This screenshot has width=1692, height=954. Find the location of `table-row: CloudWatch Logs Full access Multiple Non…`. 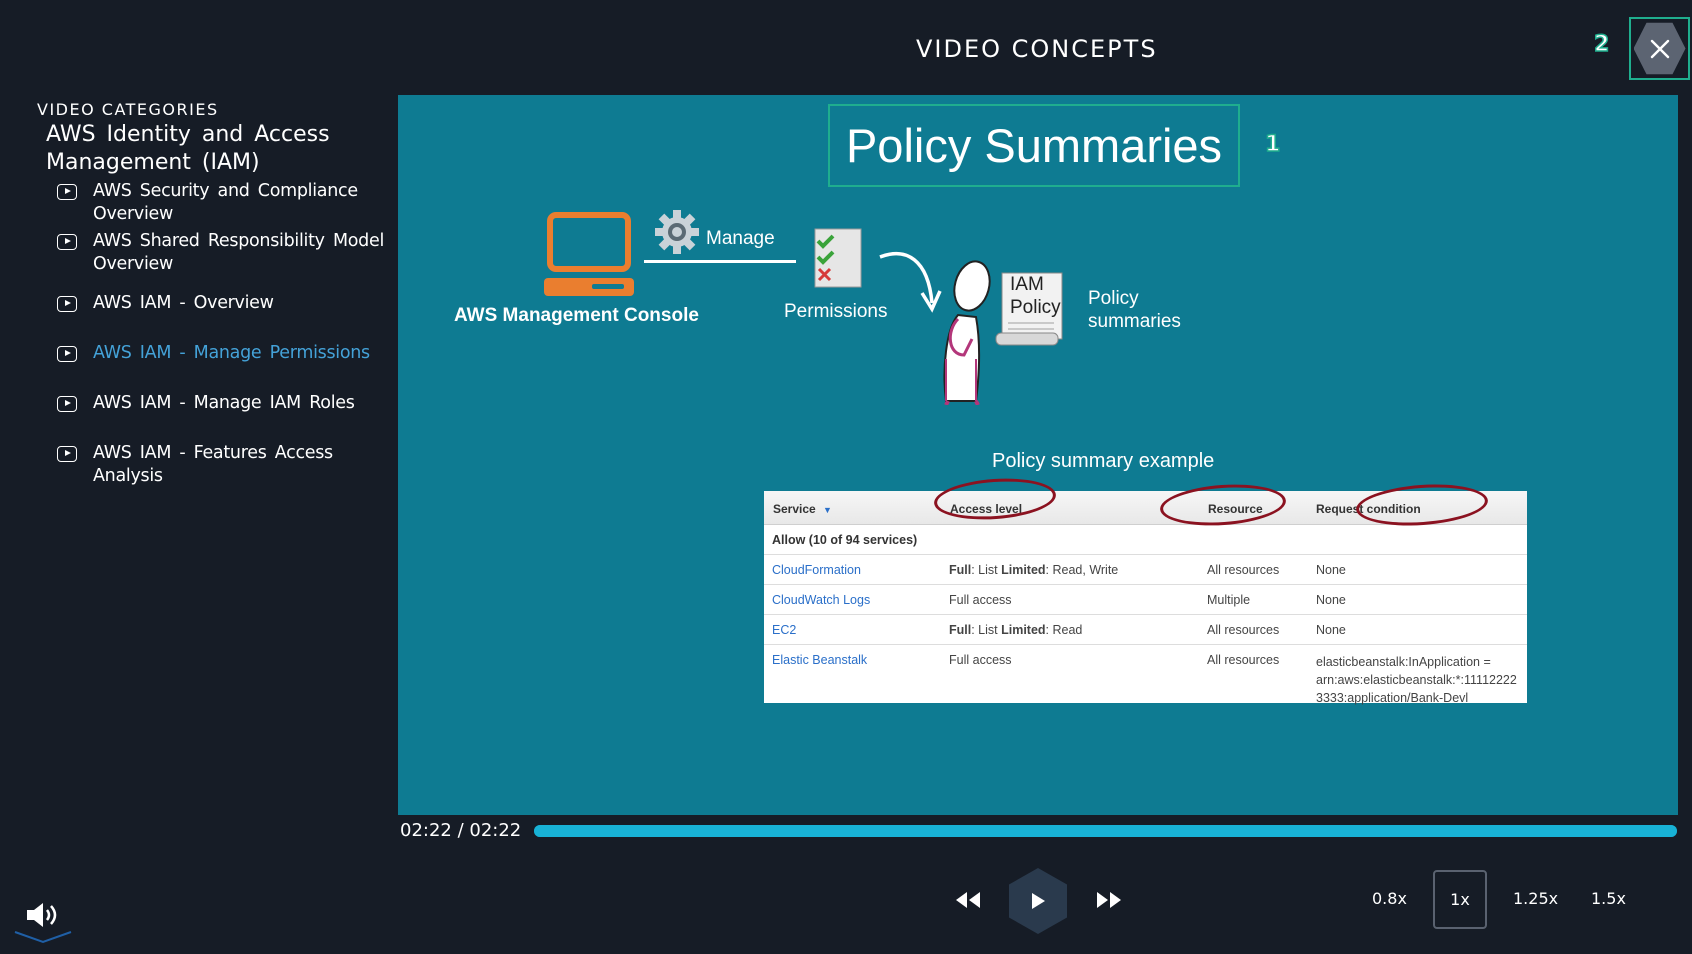

table-row: CloudWatch Logs Full access Multiple Non… is located at coordinates (1145, 600).